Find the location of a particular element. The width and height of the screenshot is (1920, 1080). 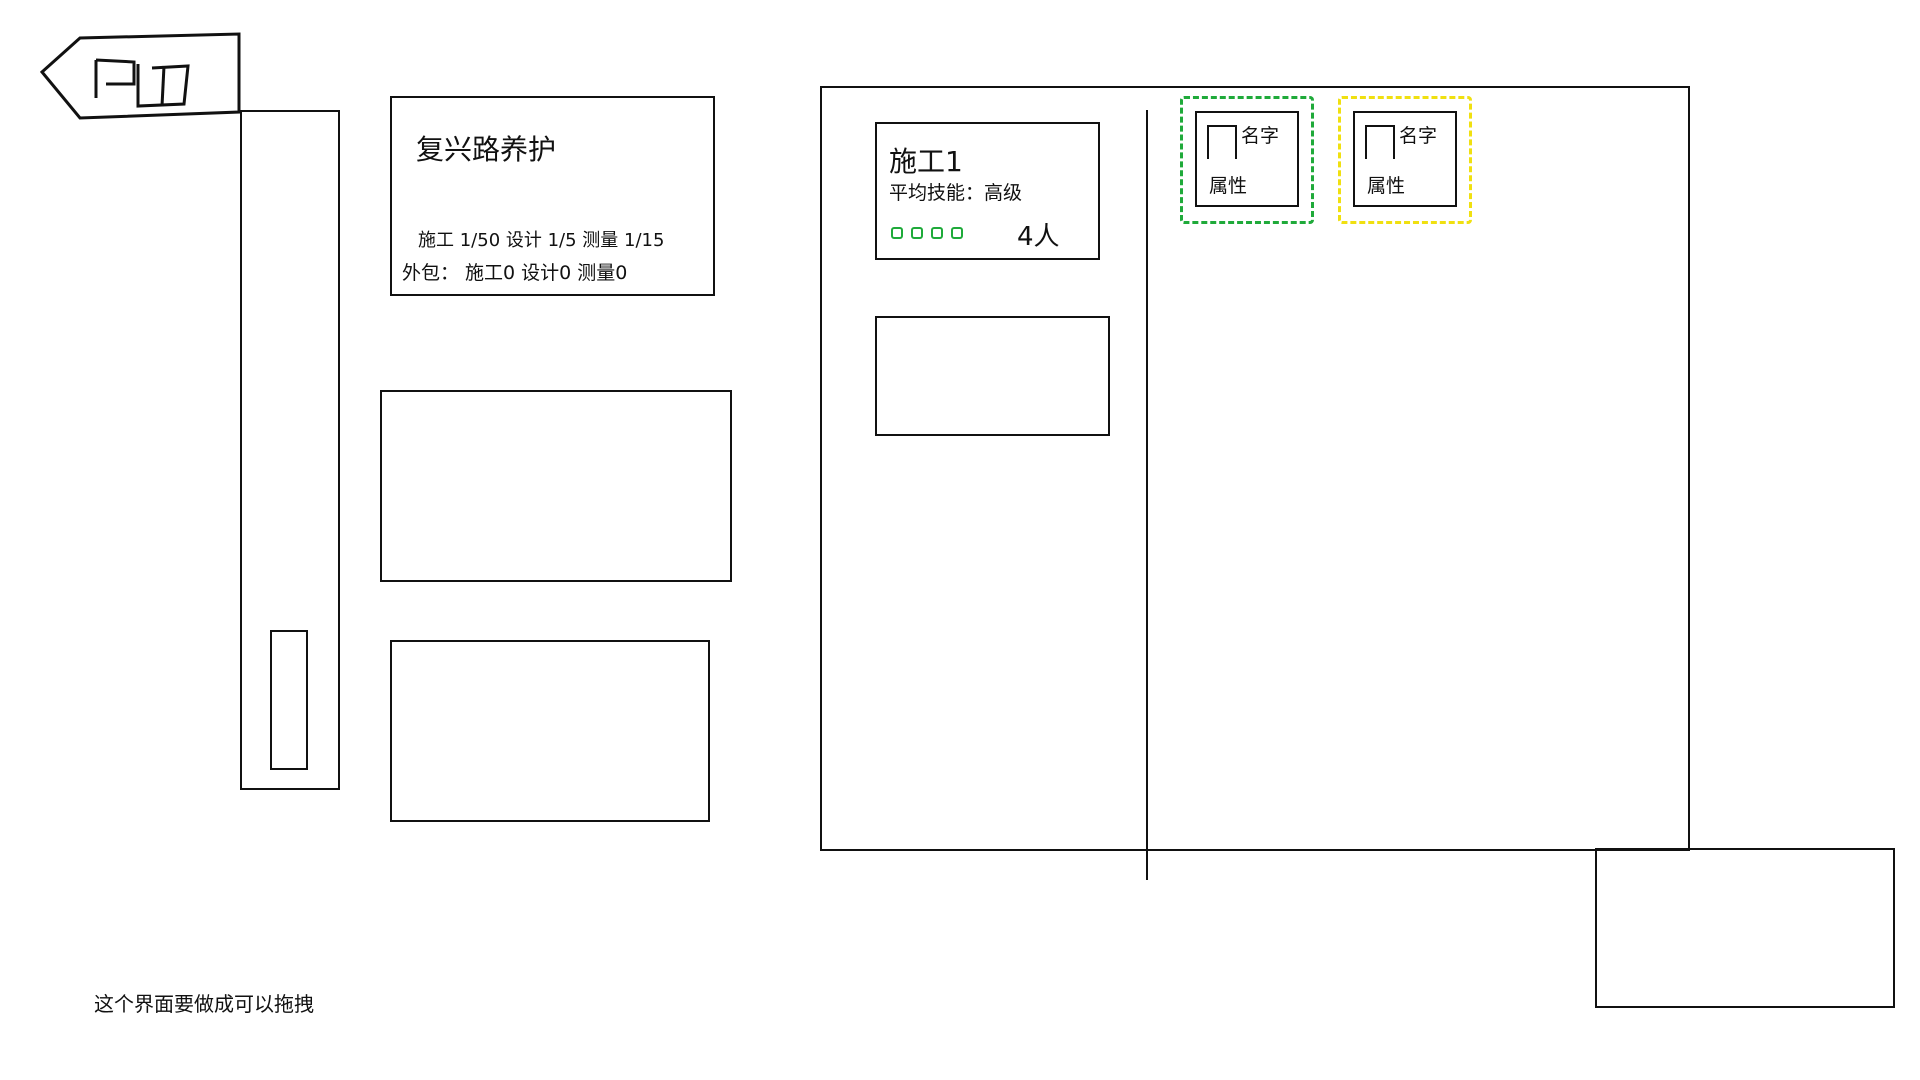

back-tag-icon is located at coordinates (140, 76).